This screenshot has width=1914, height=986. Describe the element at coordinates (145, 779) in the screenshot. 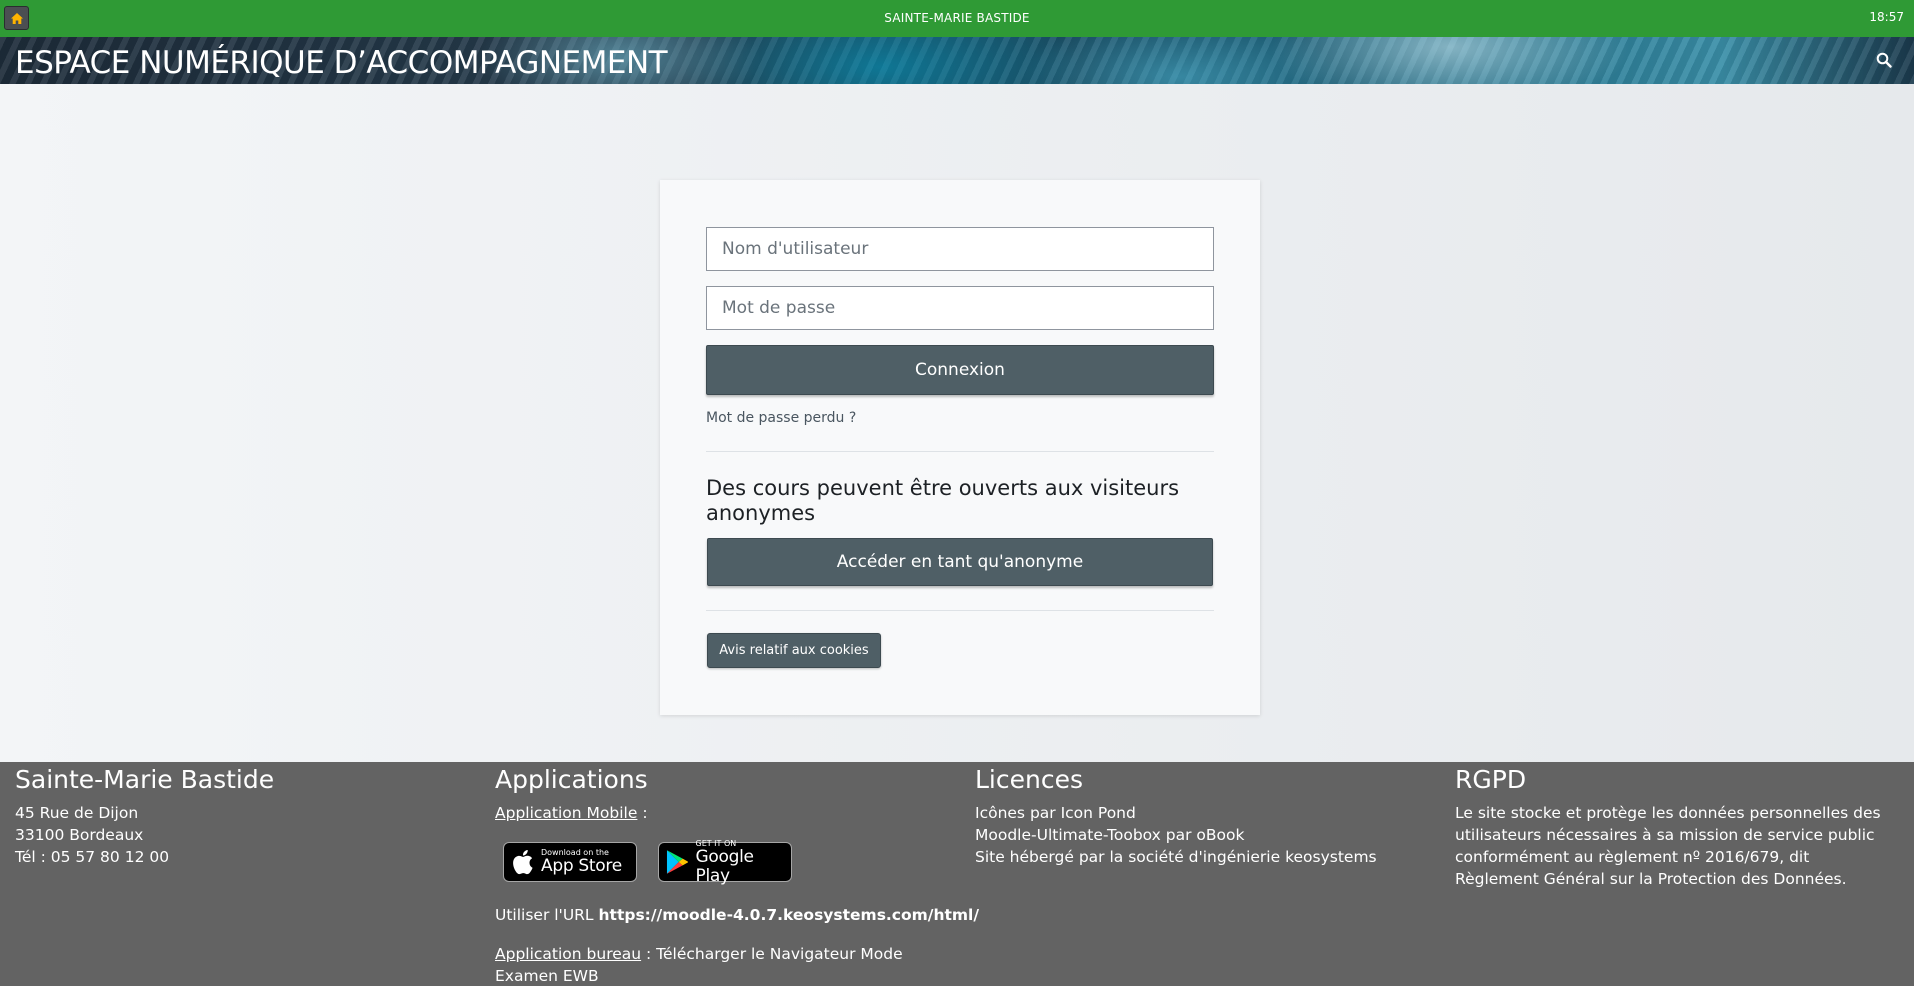

I see `school-name: Sainte-Marie Bastide` at that location.